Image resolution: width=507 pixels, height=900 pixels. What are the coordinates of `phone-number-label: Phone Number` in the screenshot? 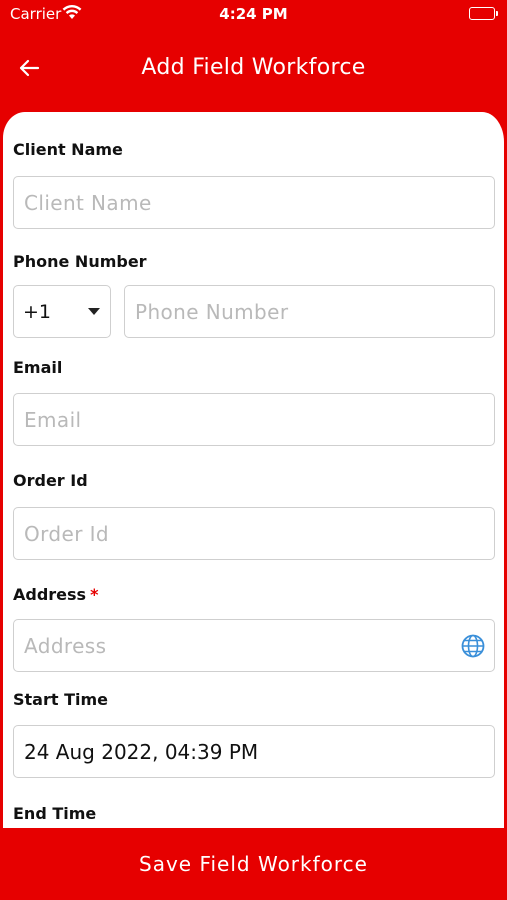 It's located at (80, 261).